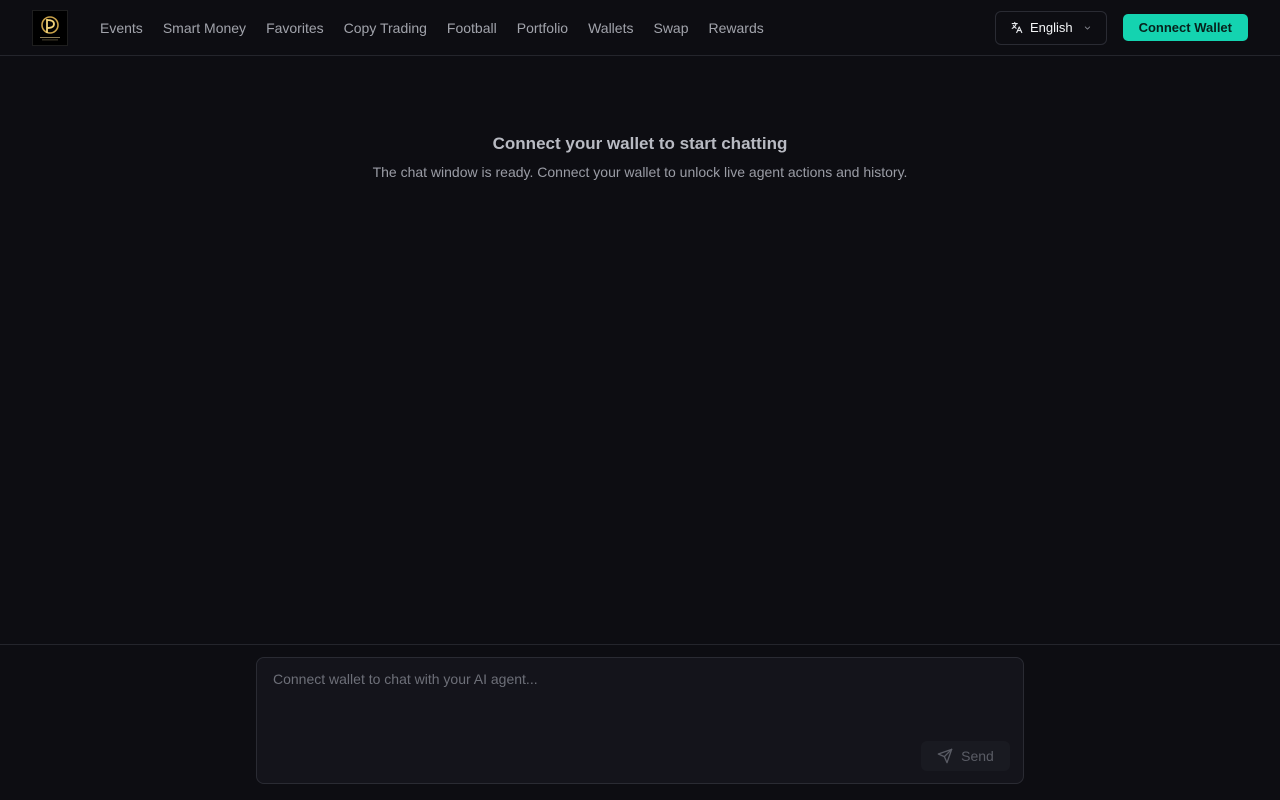 The image size is (1280, 800). I want to click on send-button: Send, so click(965, 756).